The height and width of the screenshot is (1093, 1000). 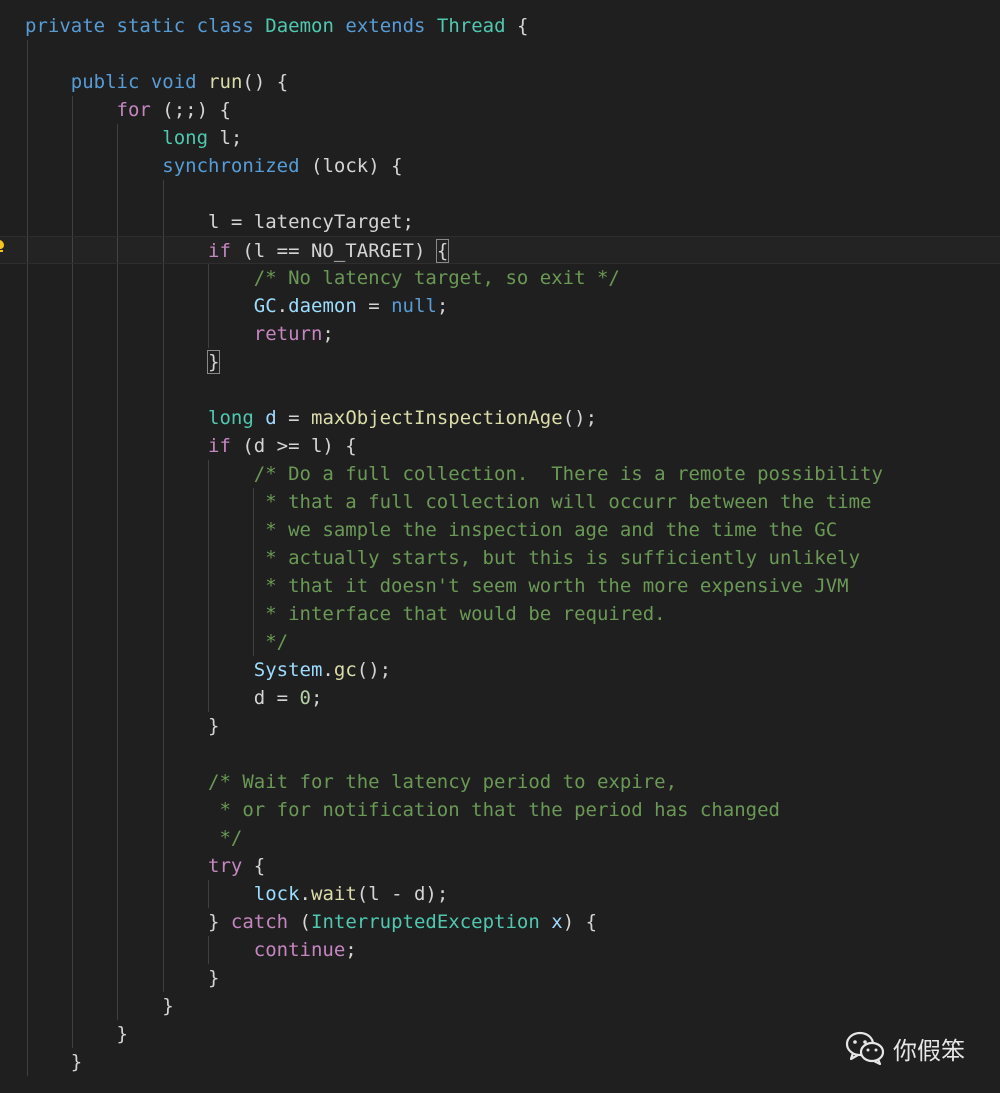 I want to click on code-token: (l - d);, so click(x=402, y=894).